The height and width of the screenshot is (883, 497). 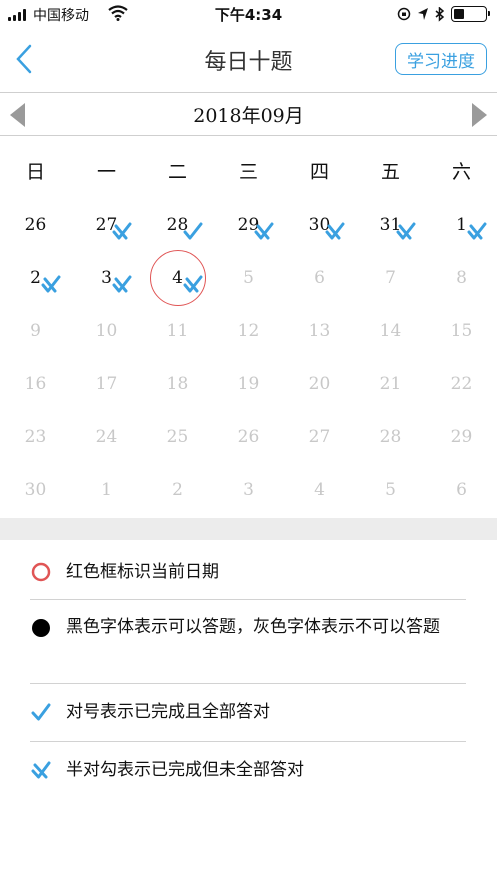 I want to click on calendar-day: 21, so click(x=390, y=384).